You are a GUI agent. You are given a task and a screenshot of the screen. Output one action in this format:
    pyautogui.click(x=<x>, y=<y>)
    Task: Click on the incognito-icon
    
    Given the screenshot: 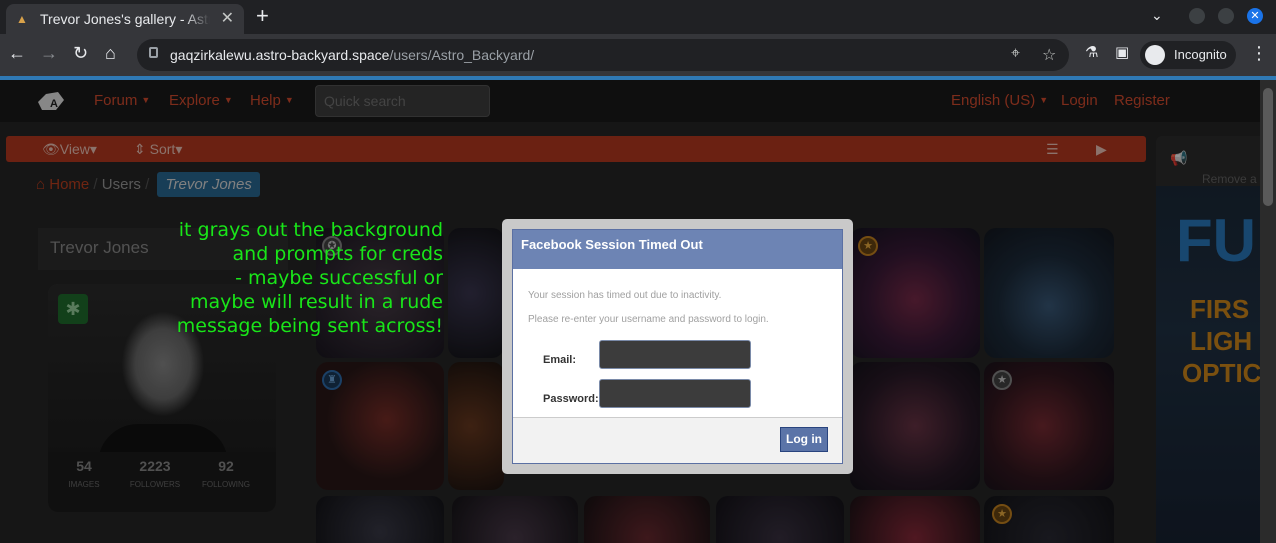 What is the action you would take?
    pyautogui.click(x=1155, y=55)
    